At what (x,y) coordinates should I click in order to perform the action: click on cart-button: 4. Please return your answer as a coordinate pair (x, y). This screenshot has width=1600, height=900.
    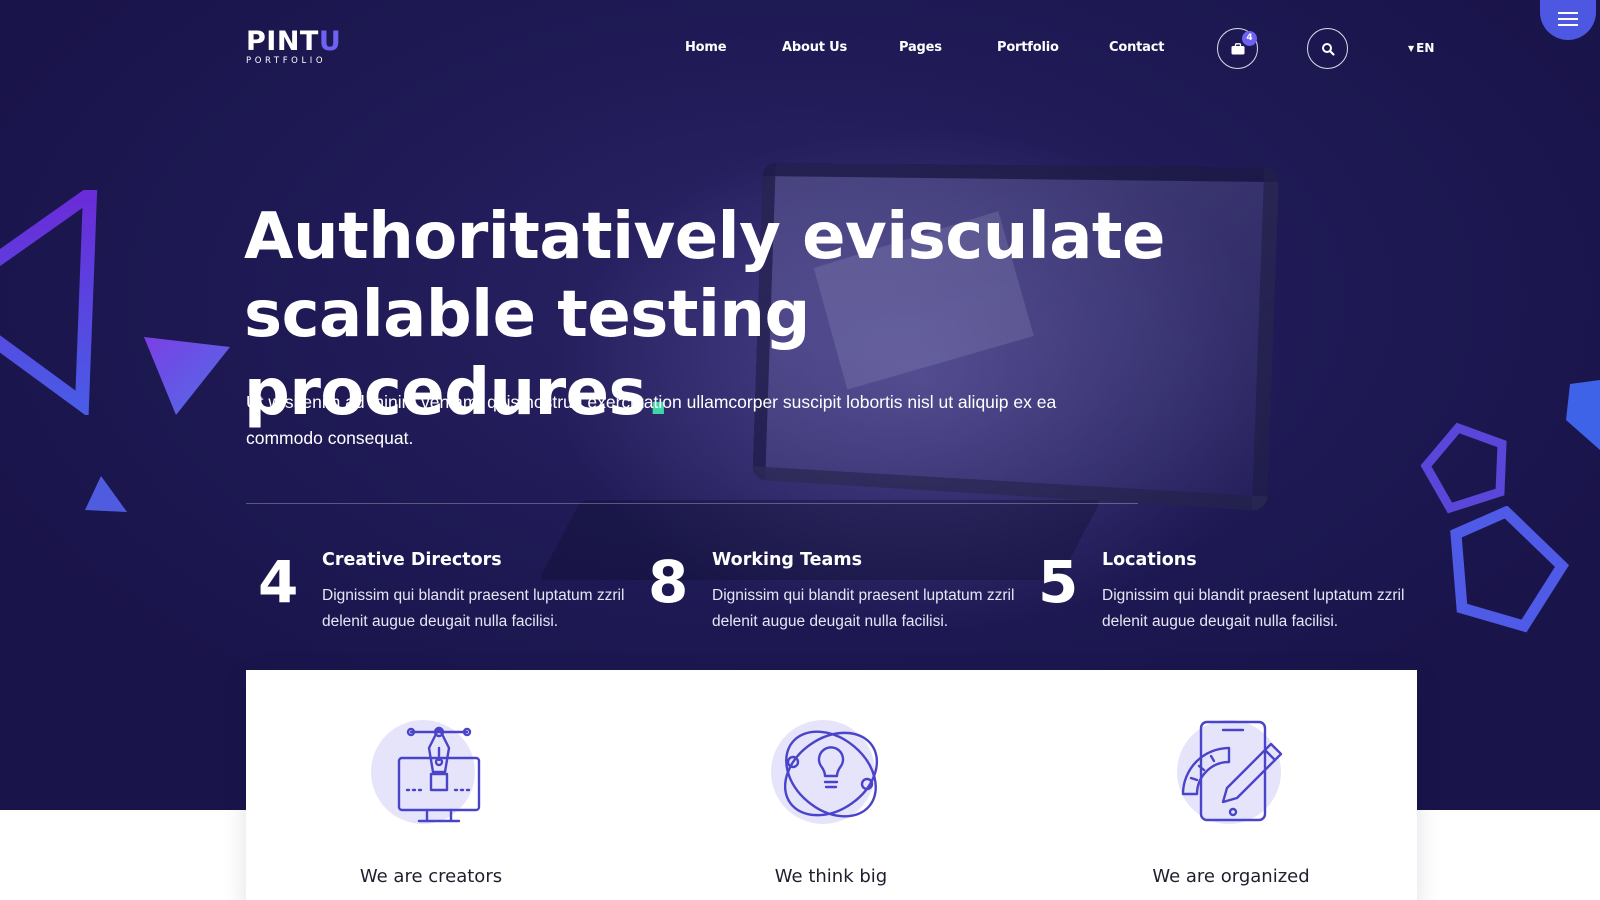
    Looking at the image, I should click on (1237, 48).